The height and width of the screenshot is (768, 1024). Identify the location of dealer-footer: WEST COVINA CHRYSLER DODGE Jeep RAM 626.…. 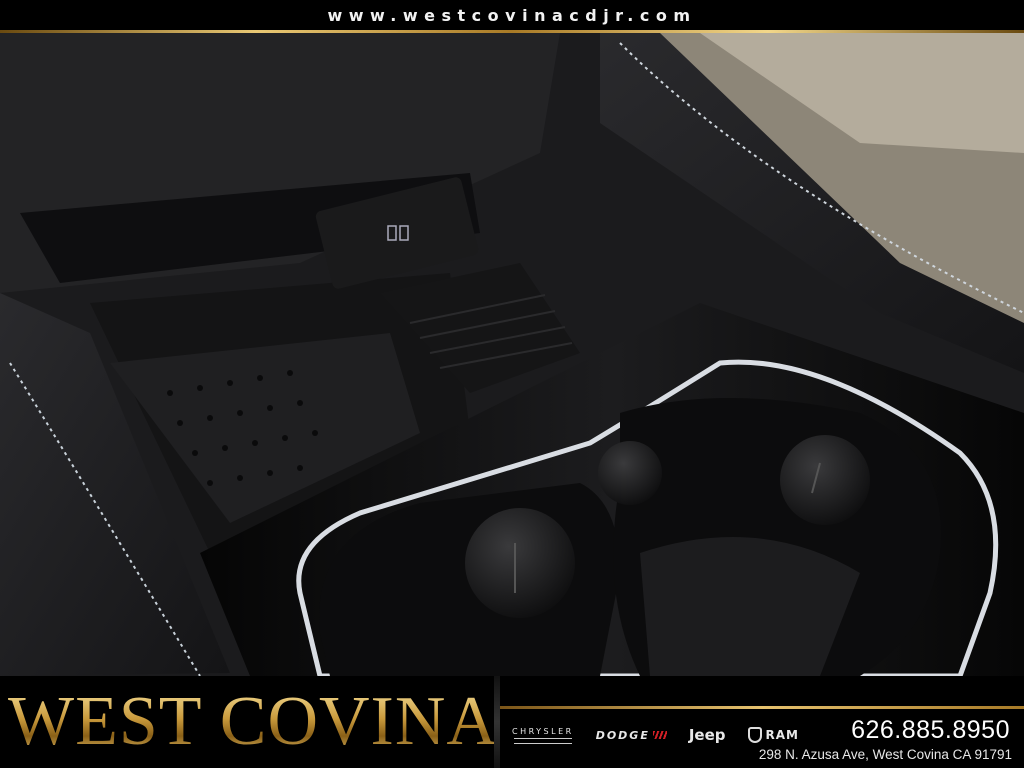
(512, 722).